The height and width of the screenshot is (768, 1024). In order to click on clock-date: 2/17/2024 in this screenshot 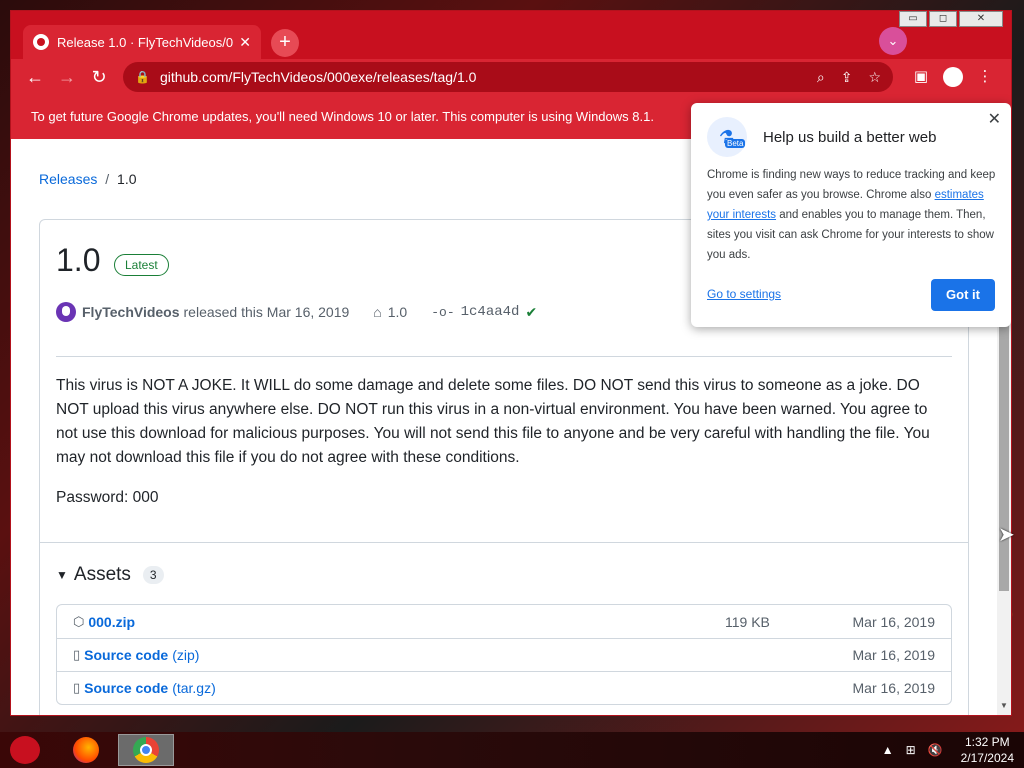, I will do `click(987, 758)`.